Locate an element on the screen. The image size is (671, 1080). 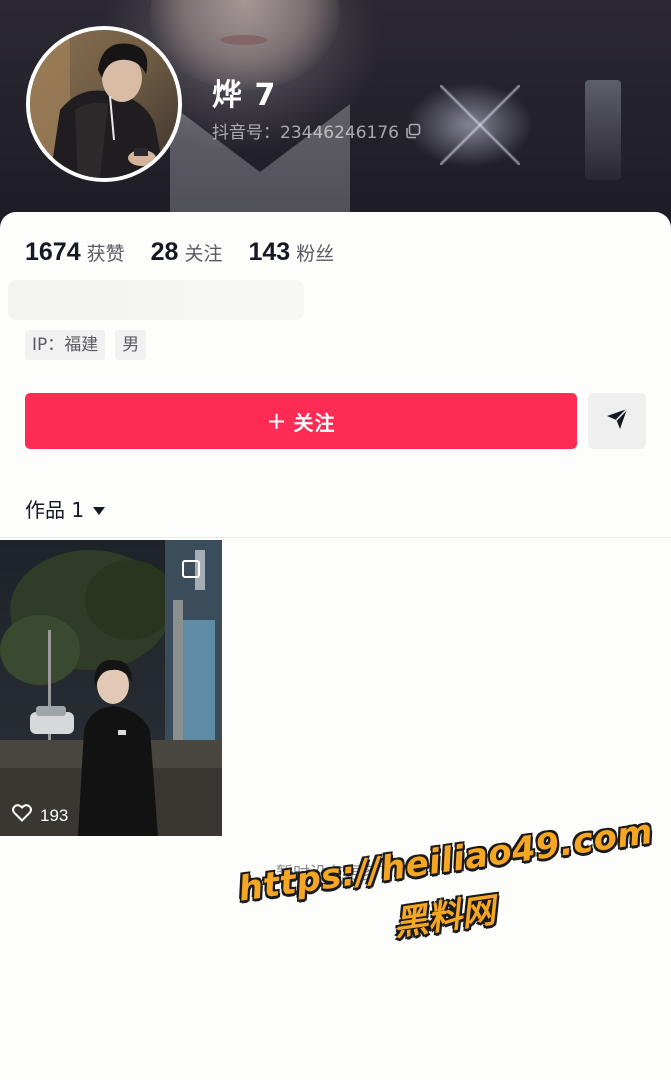
bio-redacted is located at coordinates (156, 300).